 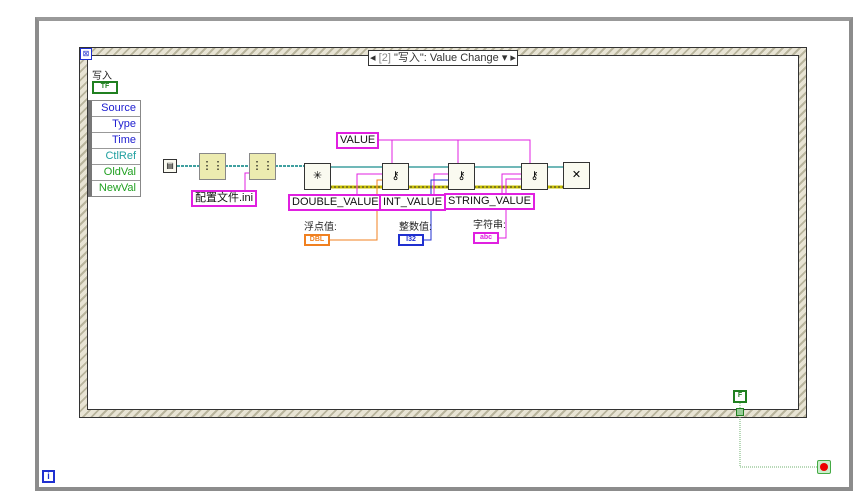 I want to click on close-config-icon: ✕, so click(x=576, y=175).